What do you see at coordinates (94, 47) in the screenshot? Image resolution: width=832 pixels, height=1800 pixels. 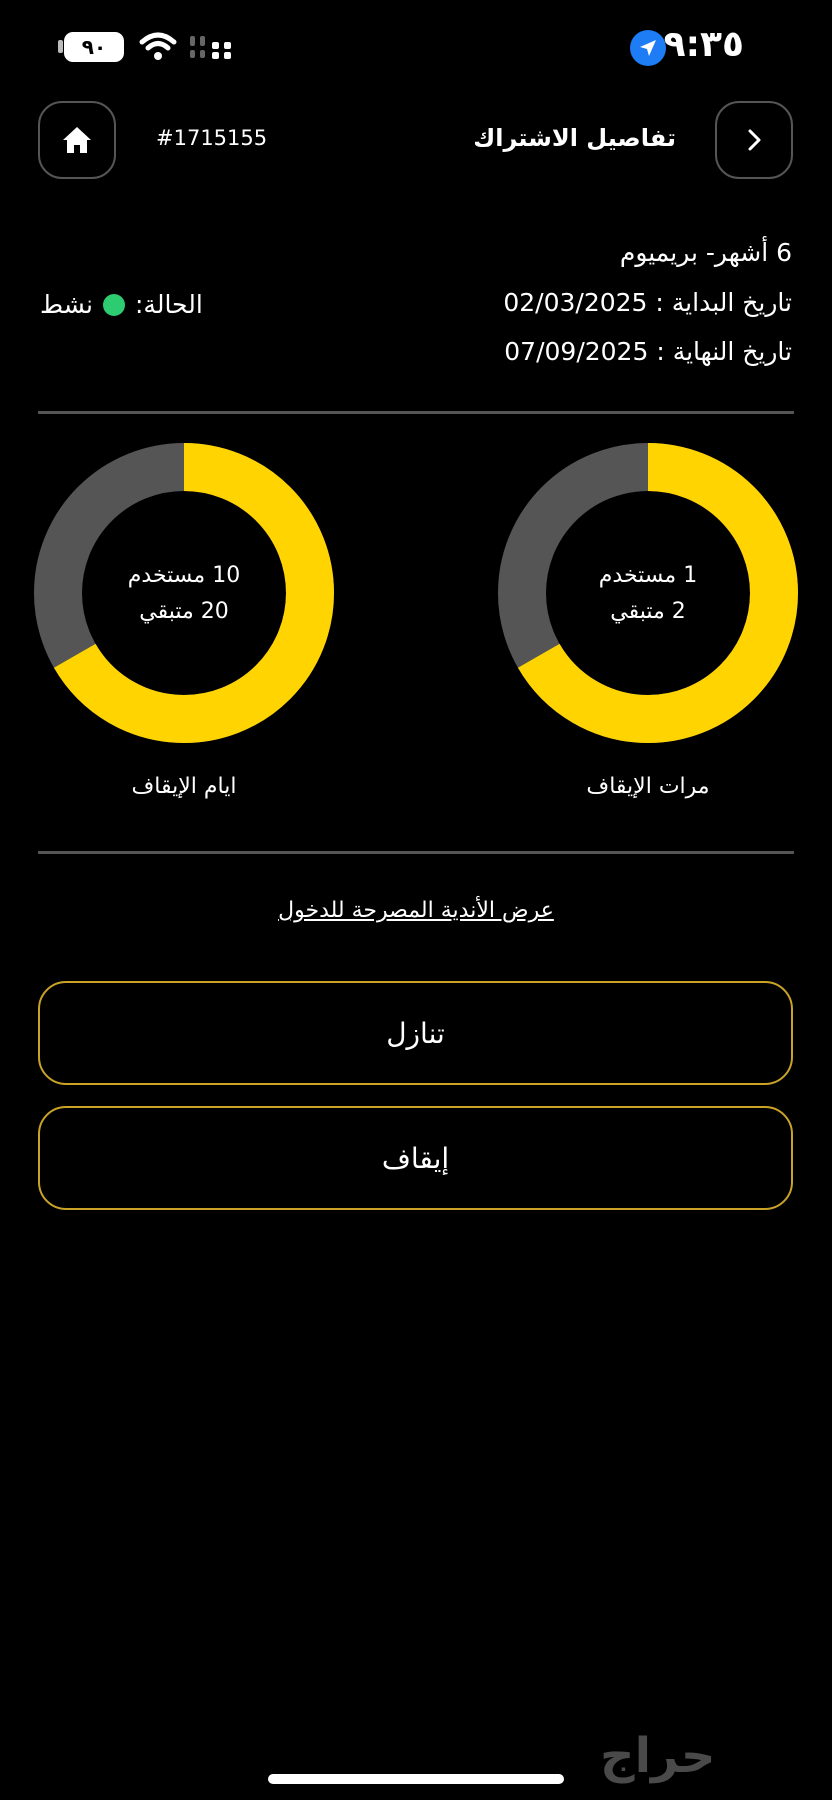 I see `battery-icon: ٩٠` at bounding box center [94, 47].